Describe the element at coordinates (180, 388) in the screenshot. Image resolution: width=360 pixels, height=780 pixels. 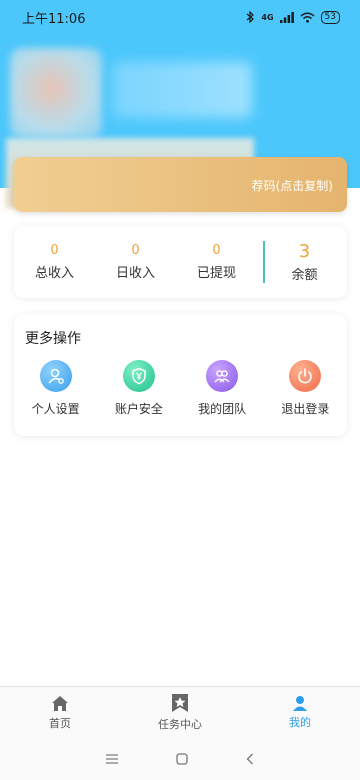
I see `actions-row: 个人设置 账户安全 我的团队 退出登录` at that location.